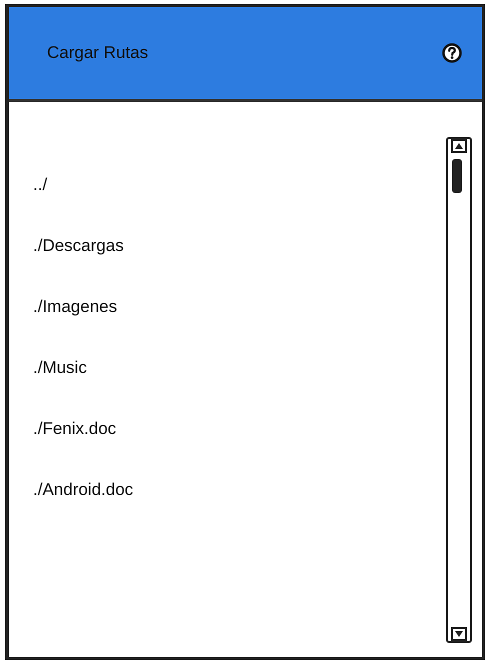  What do you see at coordinates (457, 176) in the screenshot?
I see `scroll-thumb` at bounding box center [457, 176].